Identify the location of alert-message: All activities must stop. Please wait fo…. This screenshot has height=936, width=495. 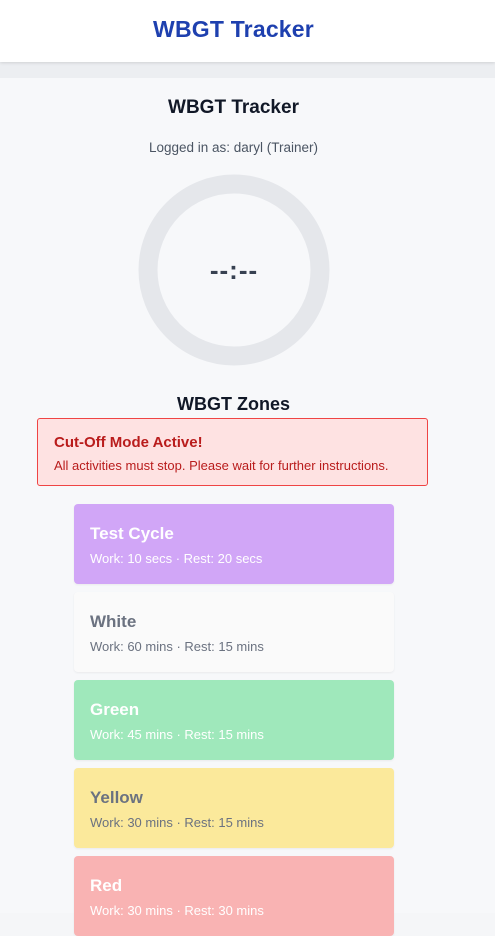
(221, 465).